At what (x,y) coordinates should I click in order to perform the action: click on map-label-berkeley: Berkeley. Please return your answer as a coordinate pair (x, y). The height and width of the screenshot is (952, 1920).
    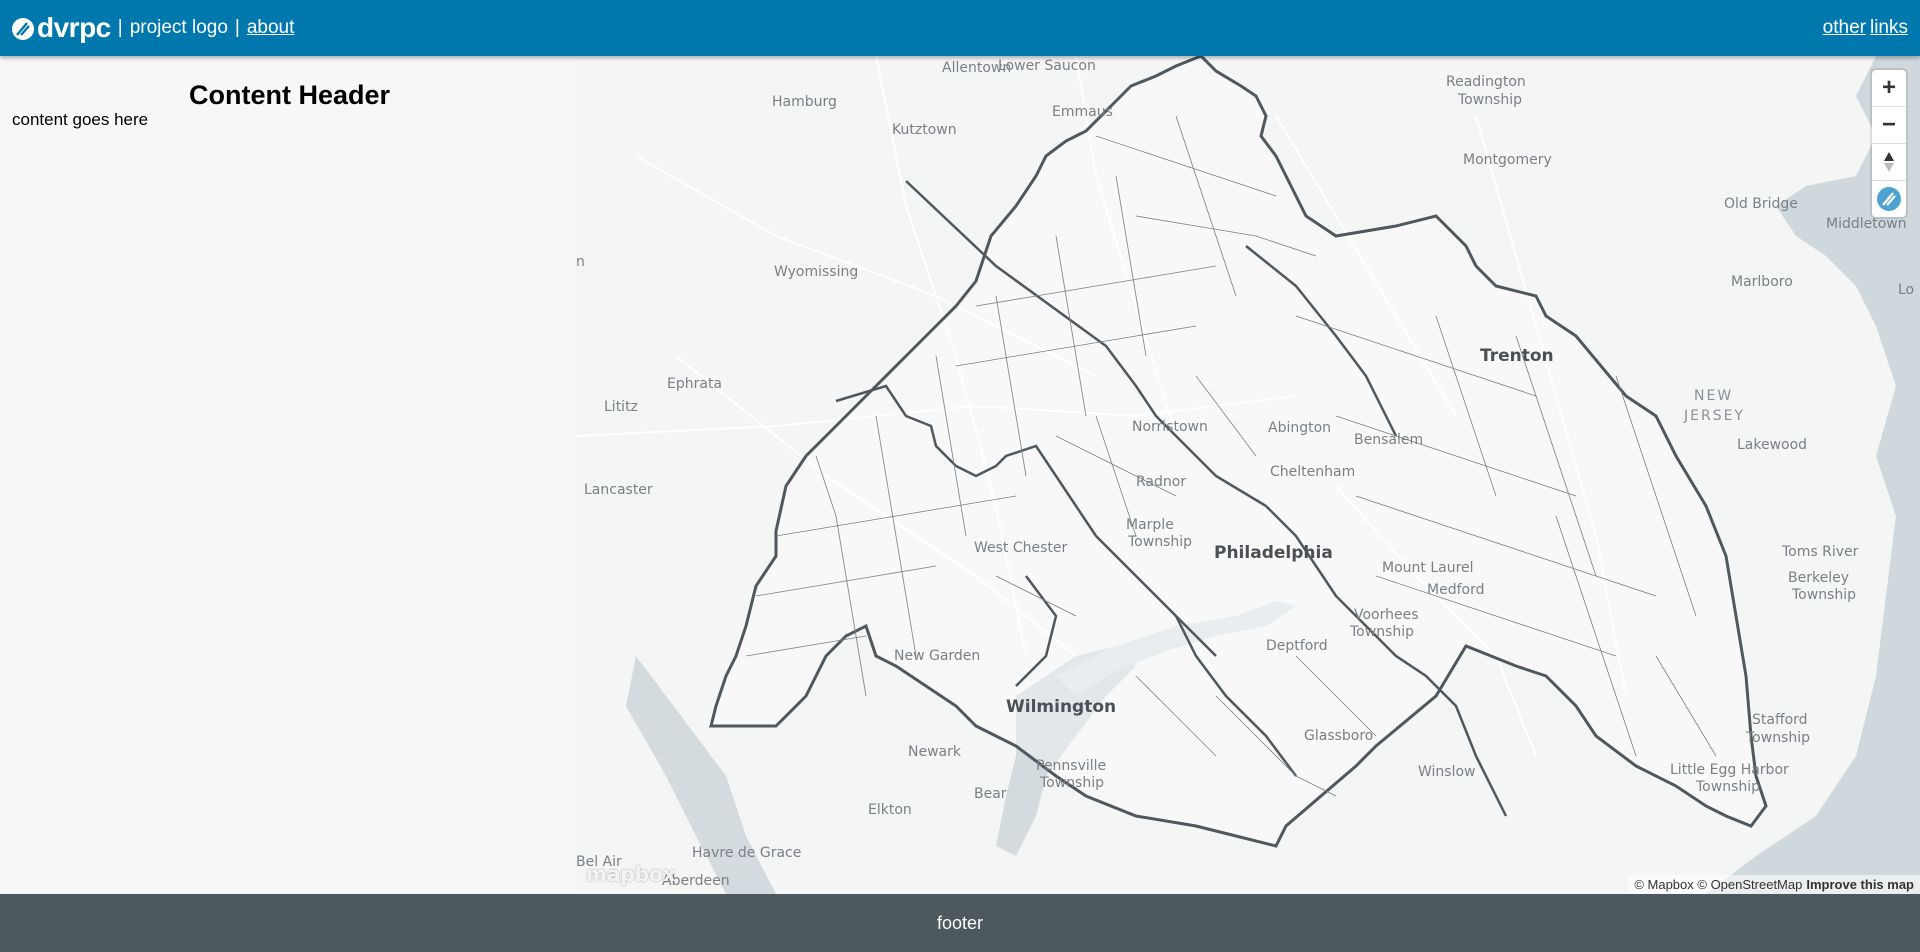
    Looking at the image, I should click on (1818, 578).